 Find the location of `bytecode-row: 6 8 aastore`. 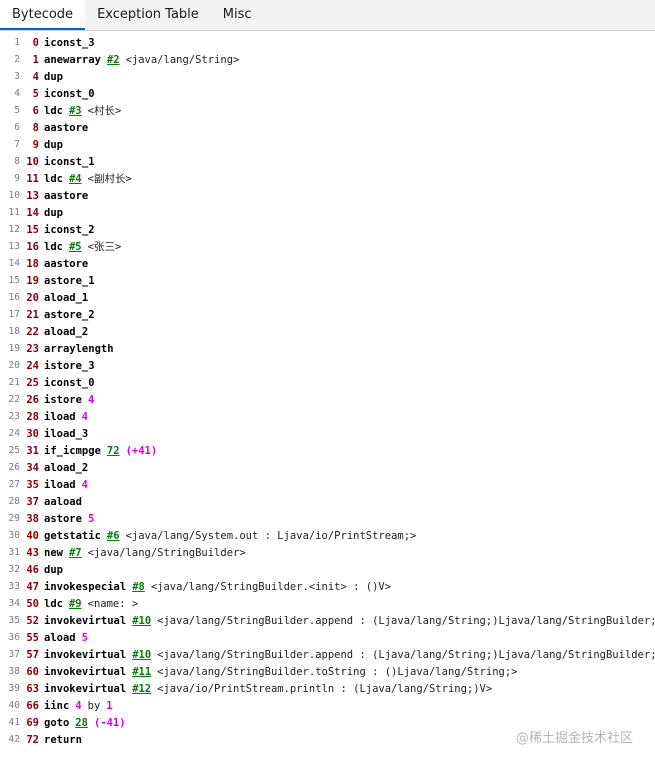

bytecode-row: 6 8 aastore is located at coordinates (327, 127).